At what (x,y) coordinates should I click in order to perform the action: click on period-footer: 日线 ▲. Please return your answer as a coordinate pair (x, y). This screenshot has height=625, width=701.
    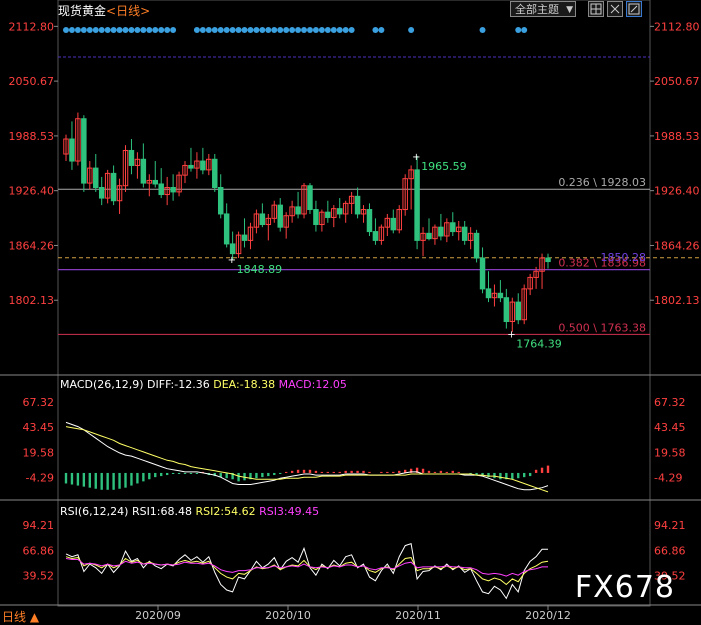
    Looking at the image, I should click on (20, 616).